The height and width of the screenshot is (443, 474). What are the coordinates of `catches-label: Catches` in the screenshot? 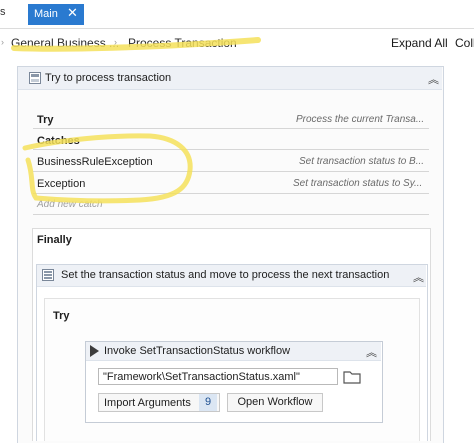 It's located at (58, 141).